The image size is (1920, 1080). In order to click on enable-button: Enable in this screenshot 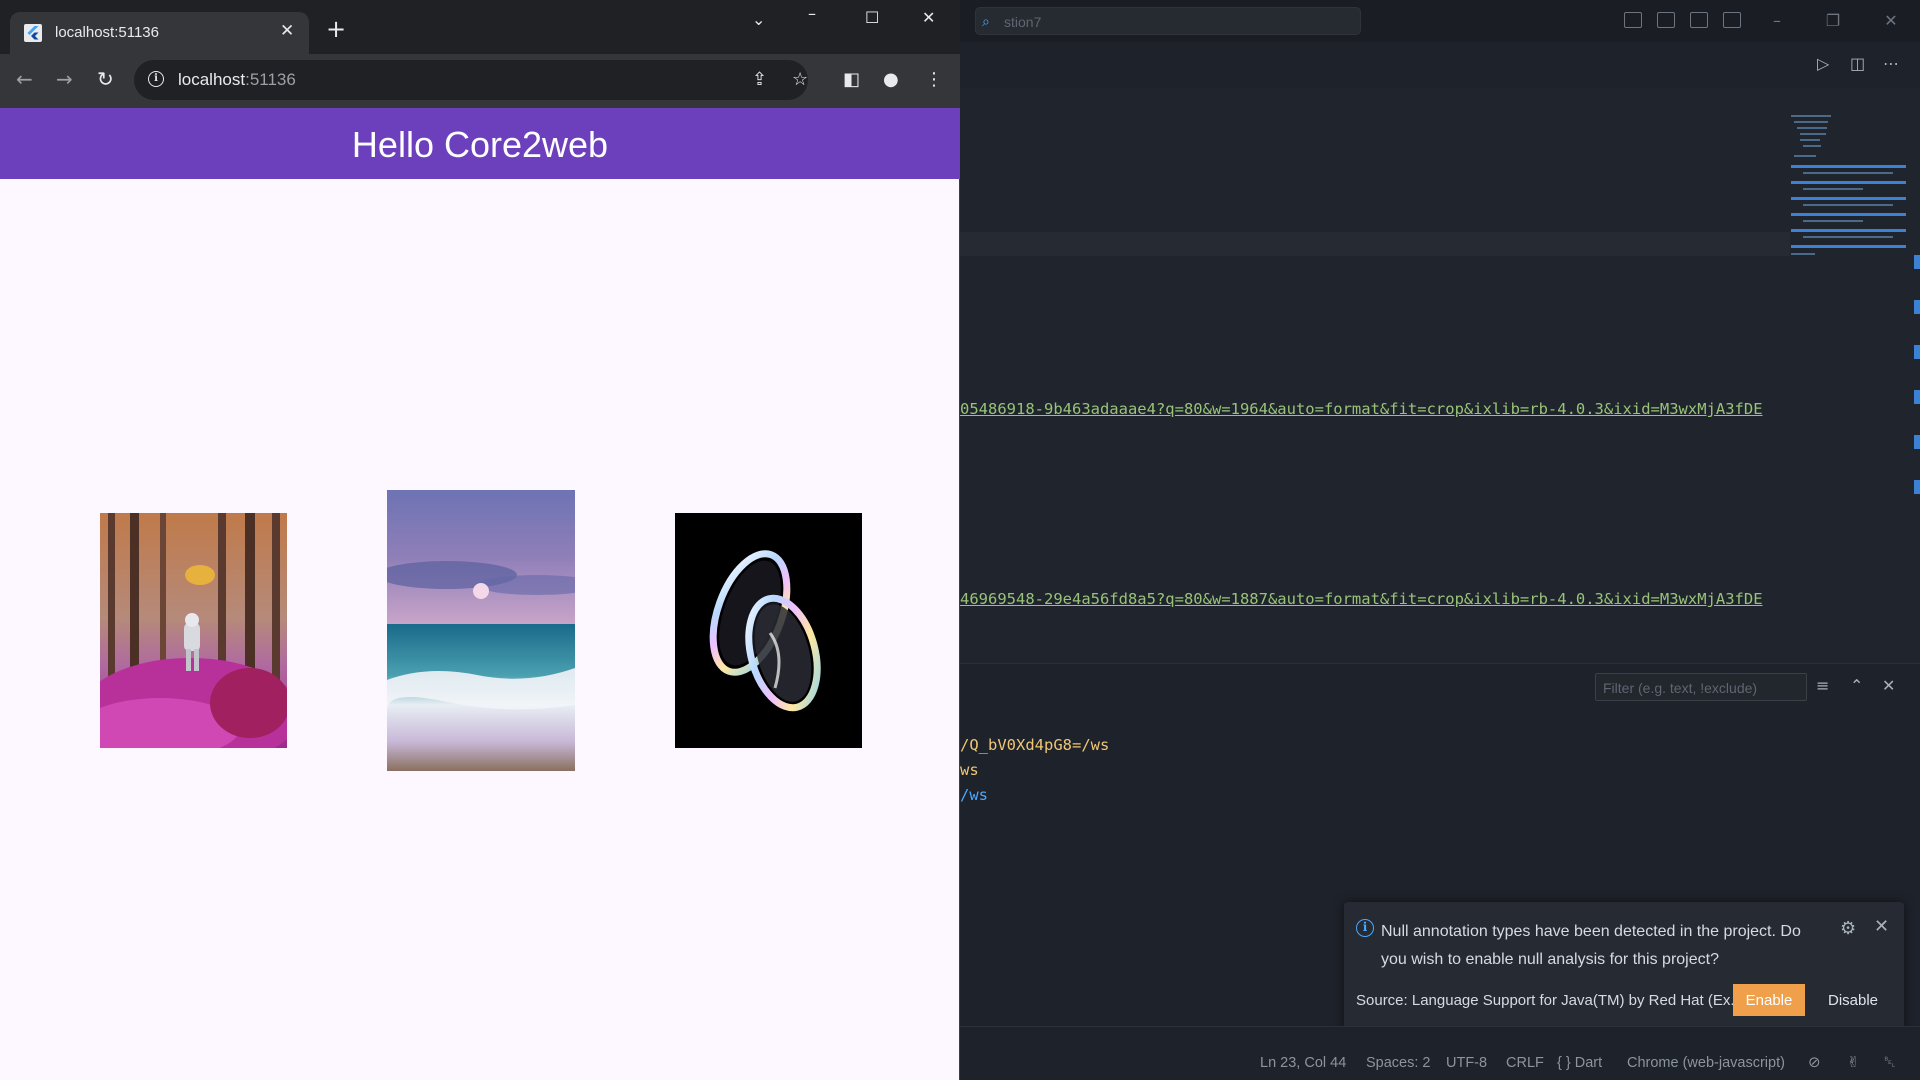, I will do `click(1769, 1000)`.